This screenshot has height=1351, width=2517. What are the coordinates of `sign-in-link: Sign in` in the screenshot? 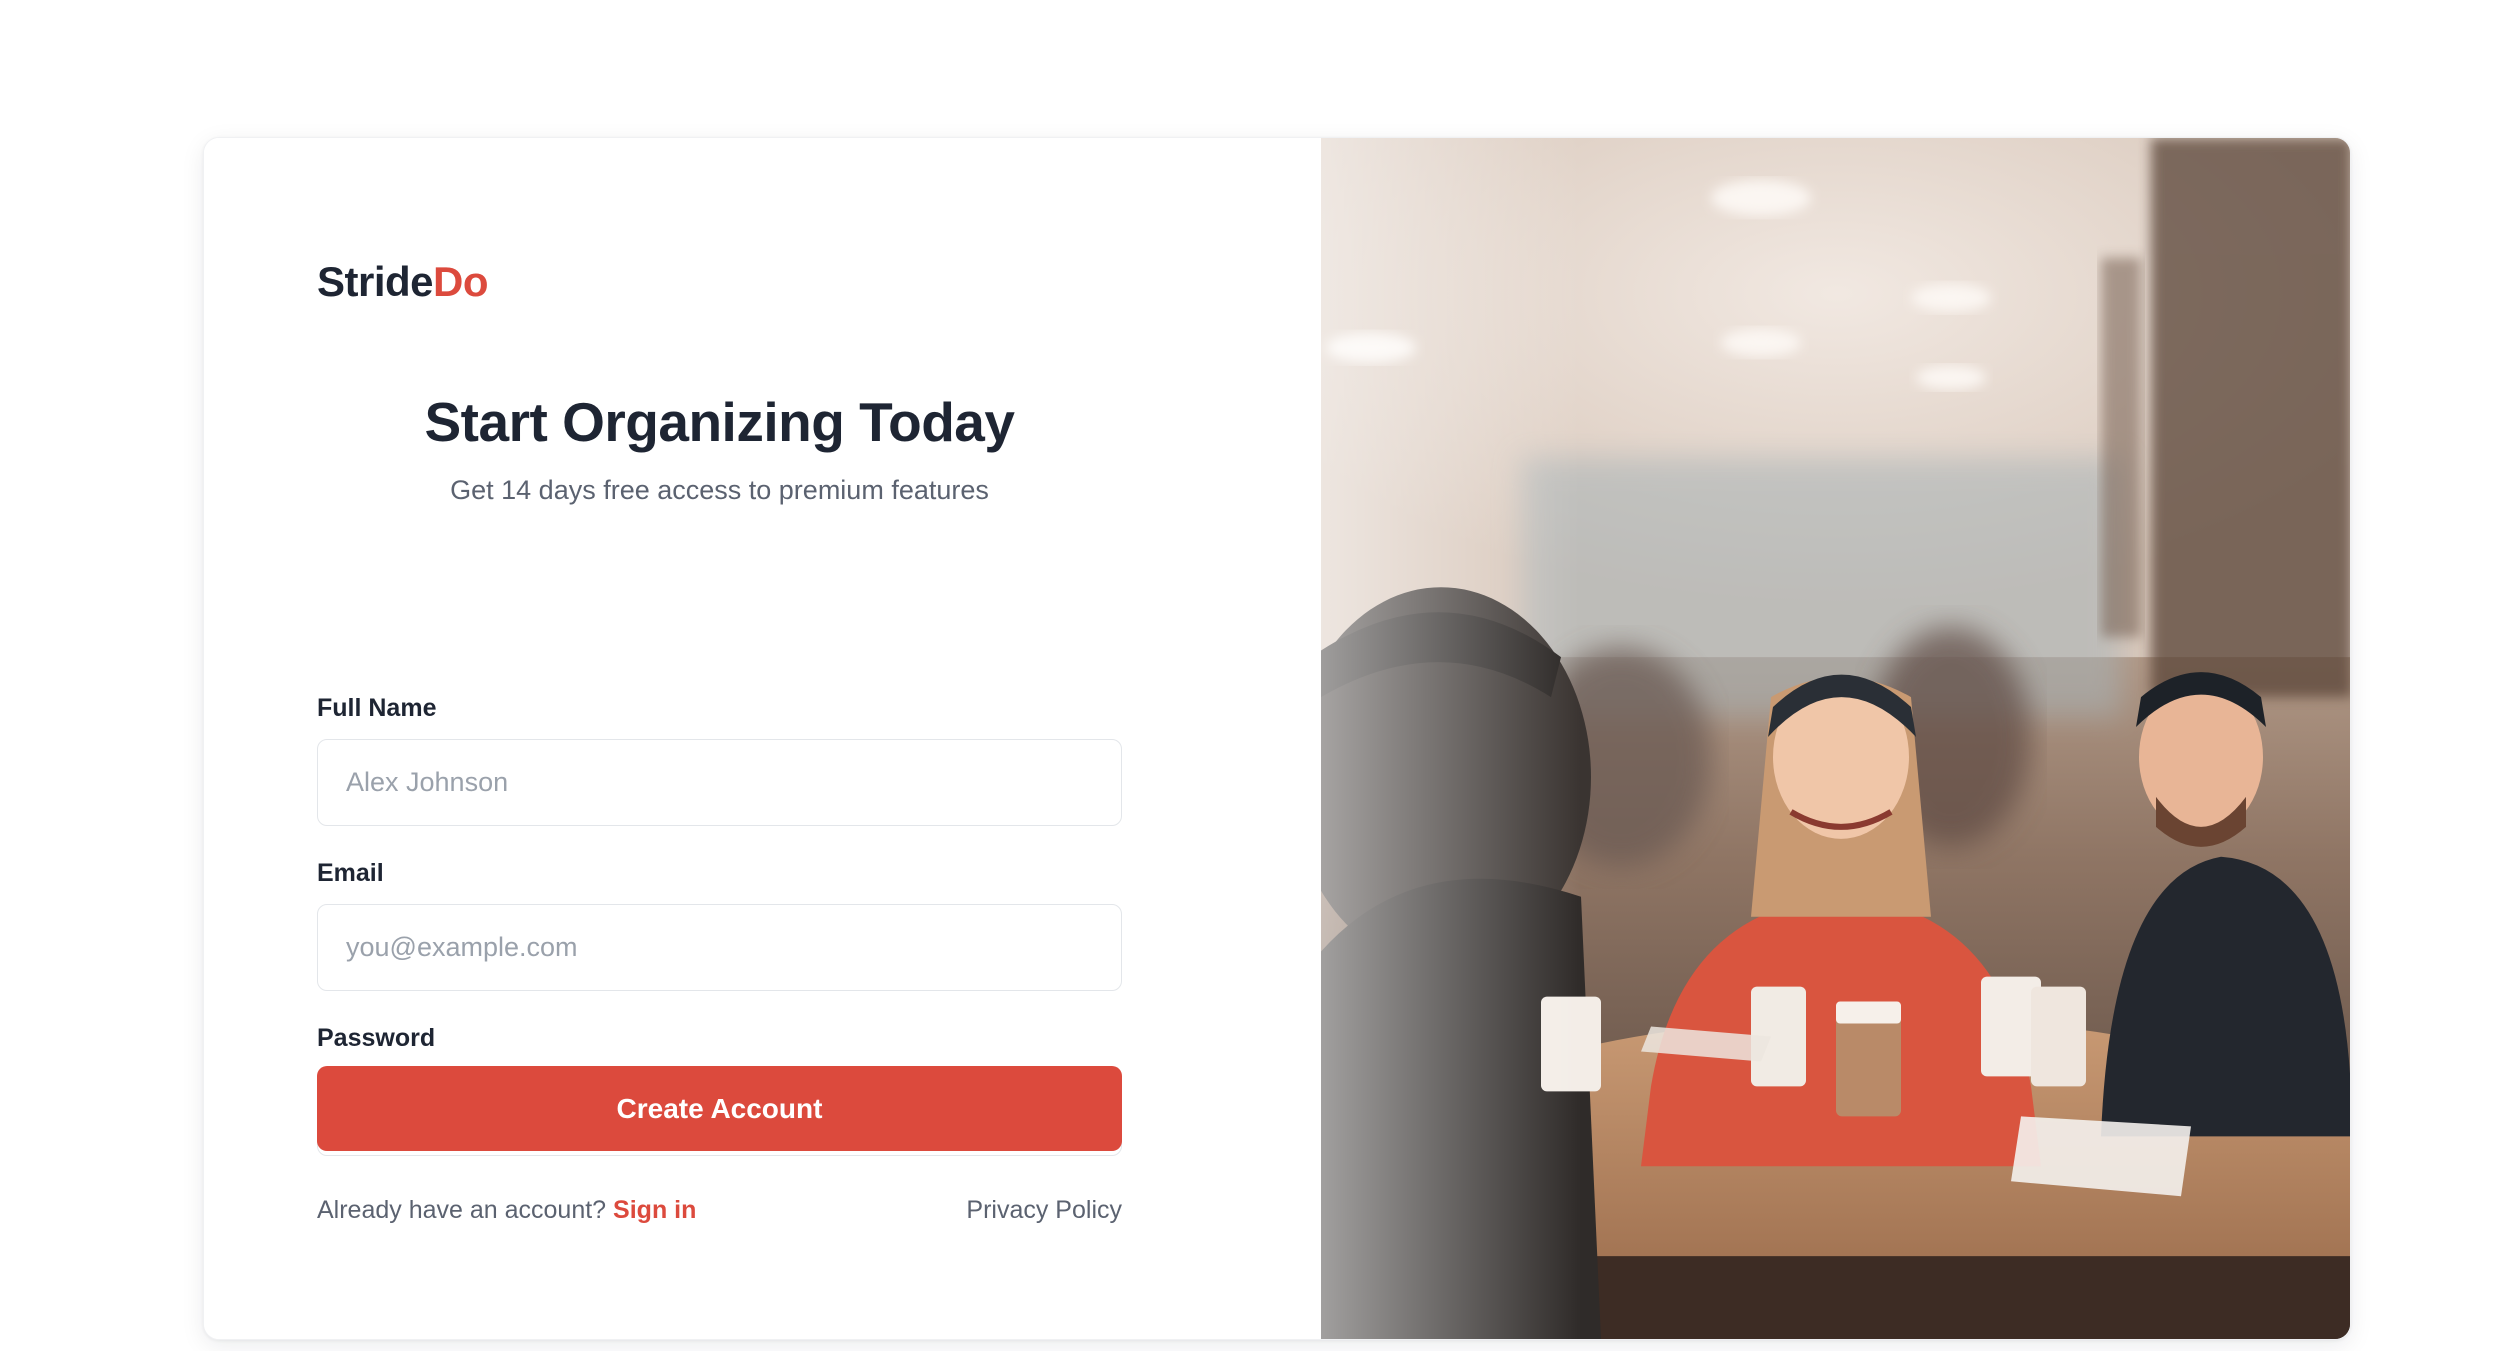 It's located at (654, 1210).